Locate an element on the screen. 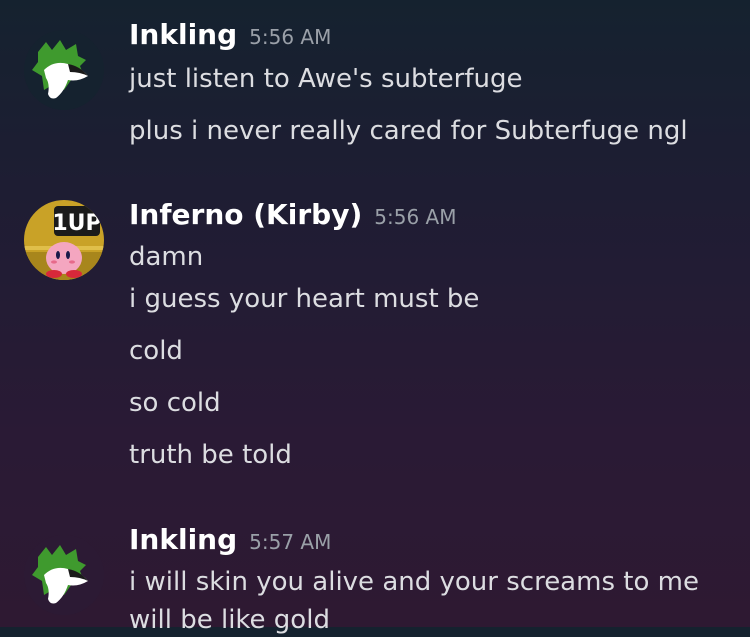 This screenshot has height=637, width=750. message-text: just listen to Awe's subterfuge is located at coordinates (326, 79).